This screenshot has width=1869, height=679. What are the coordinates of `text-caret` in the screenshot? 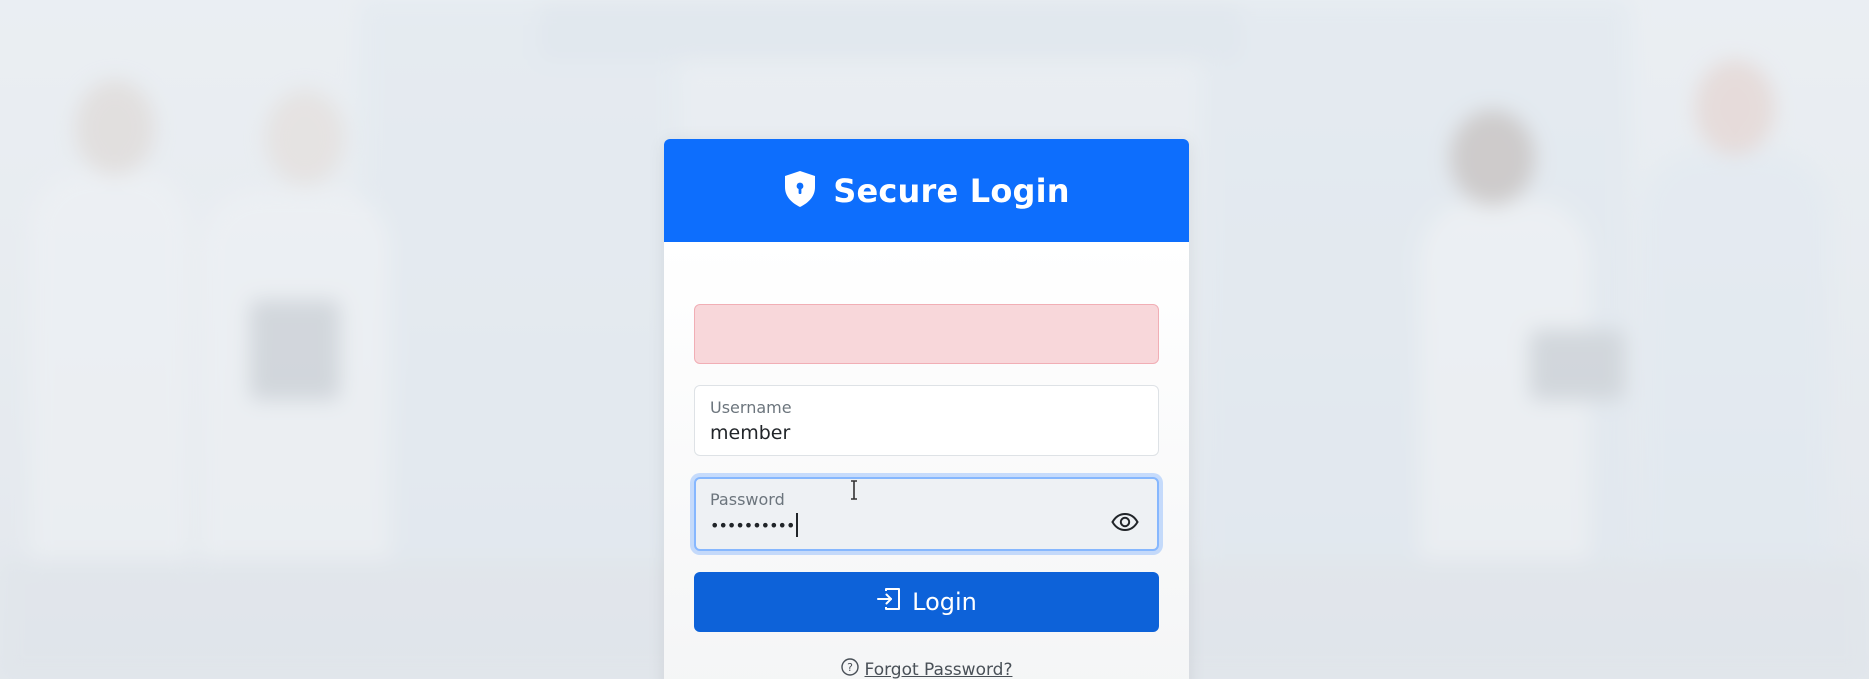 It's located at (797, 524).